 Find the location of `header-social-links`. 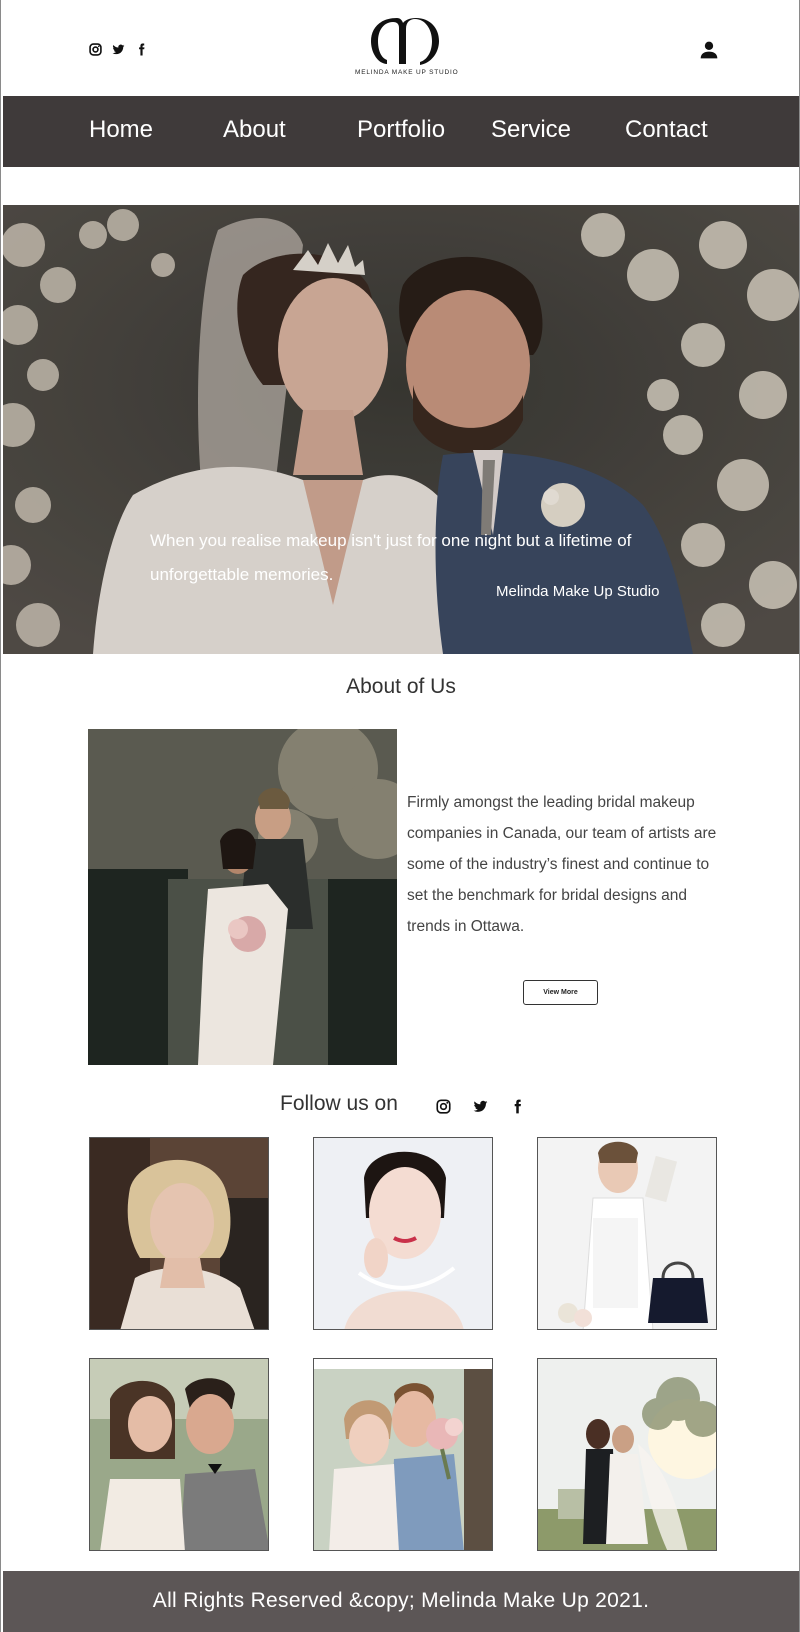

header-social-links is located at coordinates (118, 49).